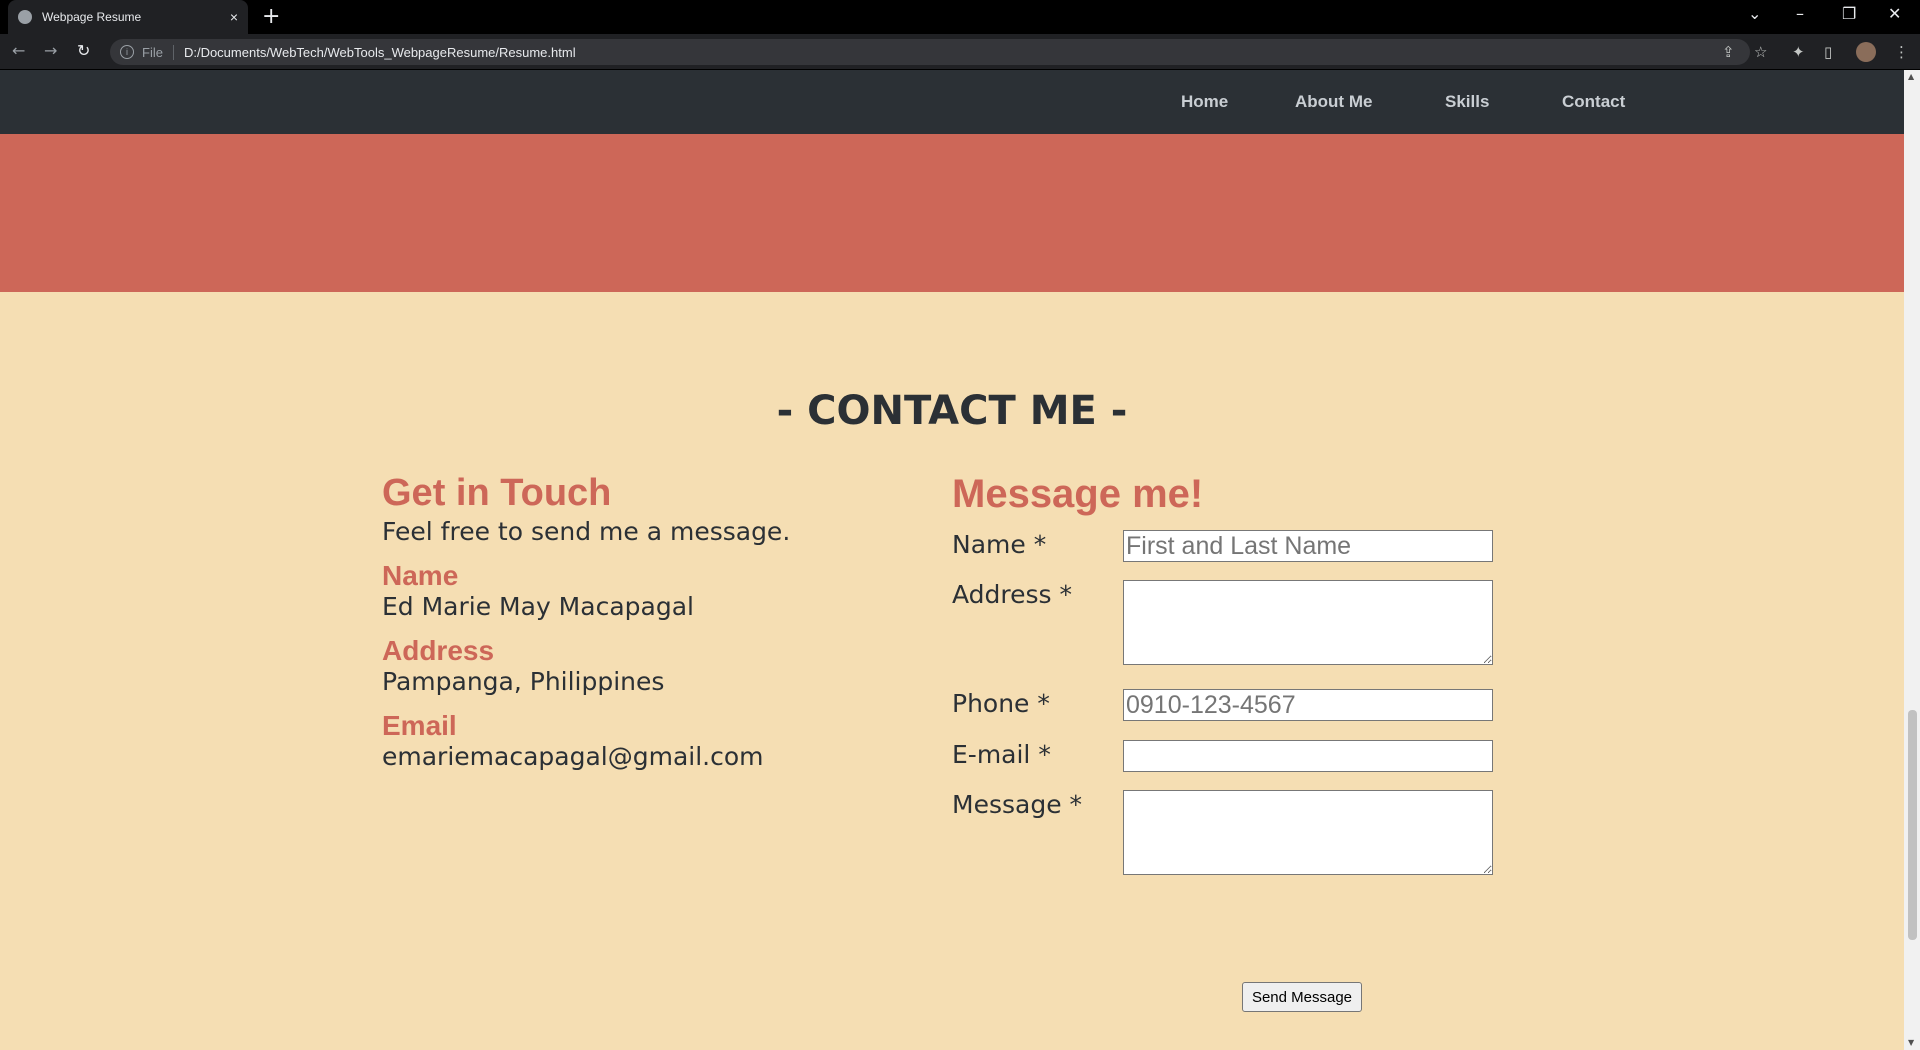 This screenshot has width=1920, height=1050. I want to click on window-close-icon: ✕, so click(1894, 13).